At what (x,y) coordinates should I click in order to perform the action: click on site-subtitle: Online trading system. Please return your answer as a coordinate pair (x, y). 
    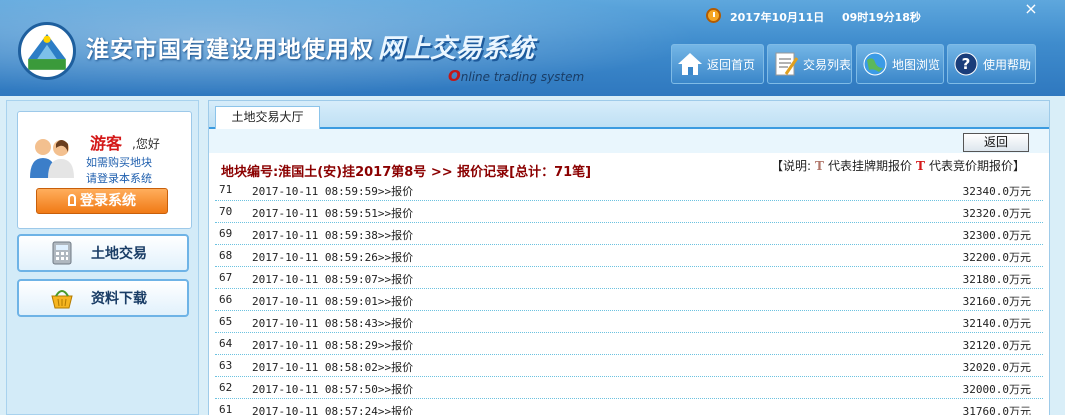
    Looking at the image, I should click on (516, 76).